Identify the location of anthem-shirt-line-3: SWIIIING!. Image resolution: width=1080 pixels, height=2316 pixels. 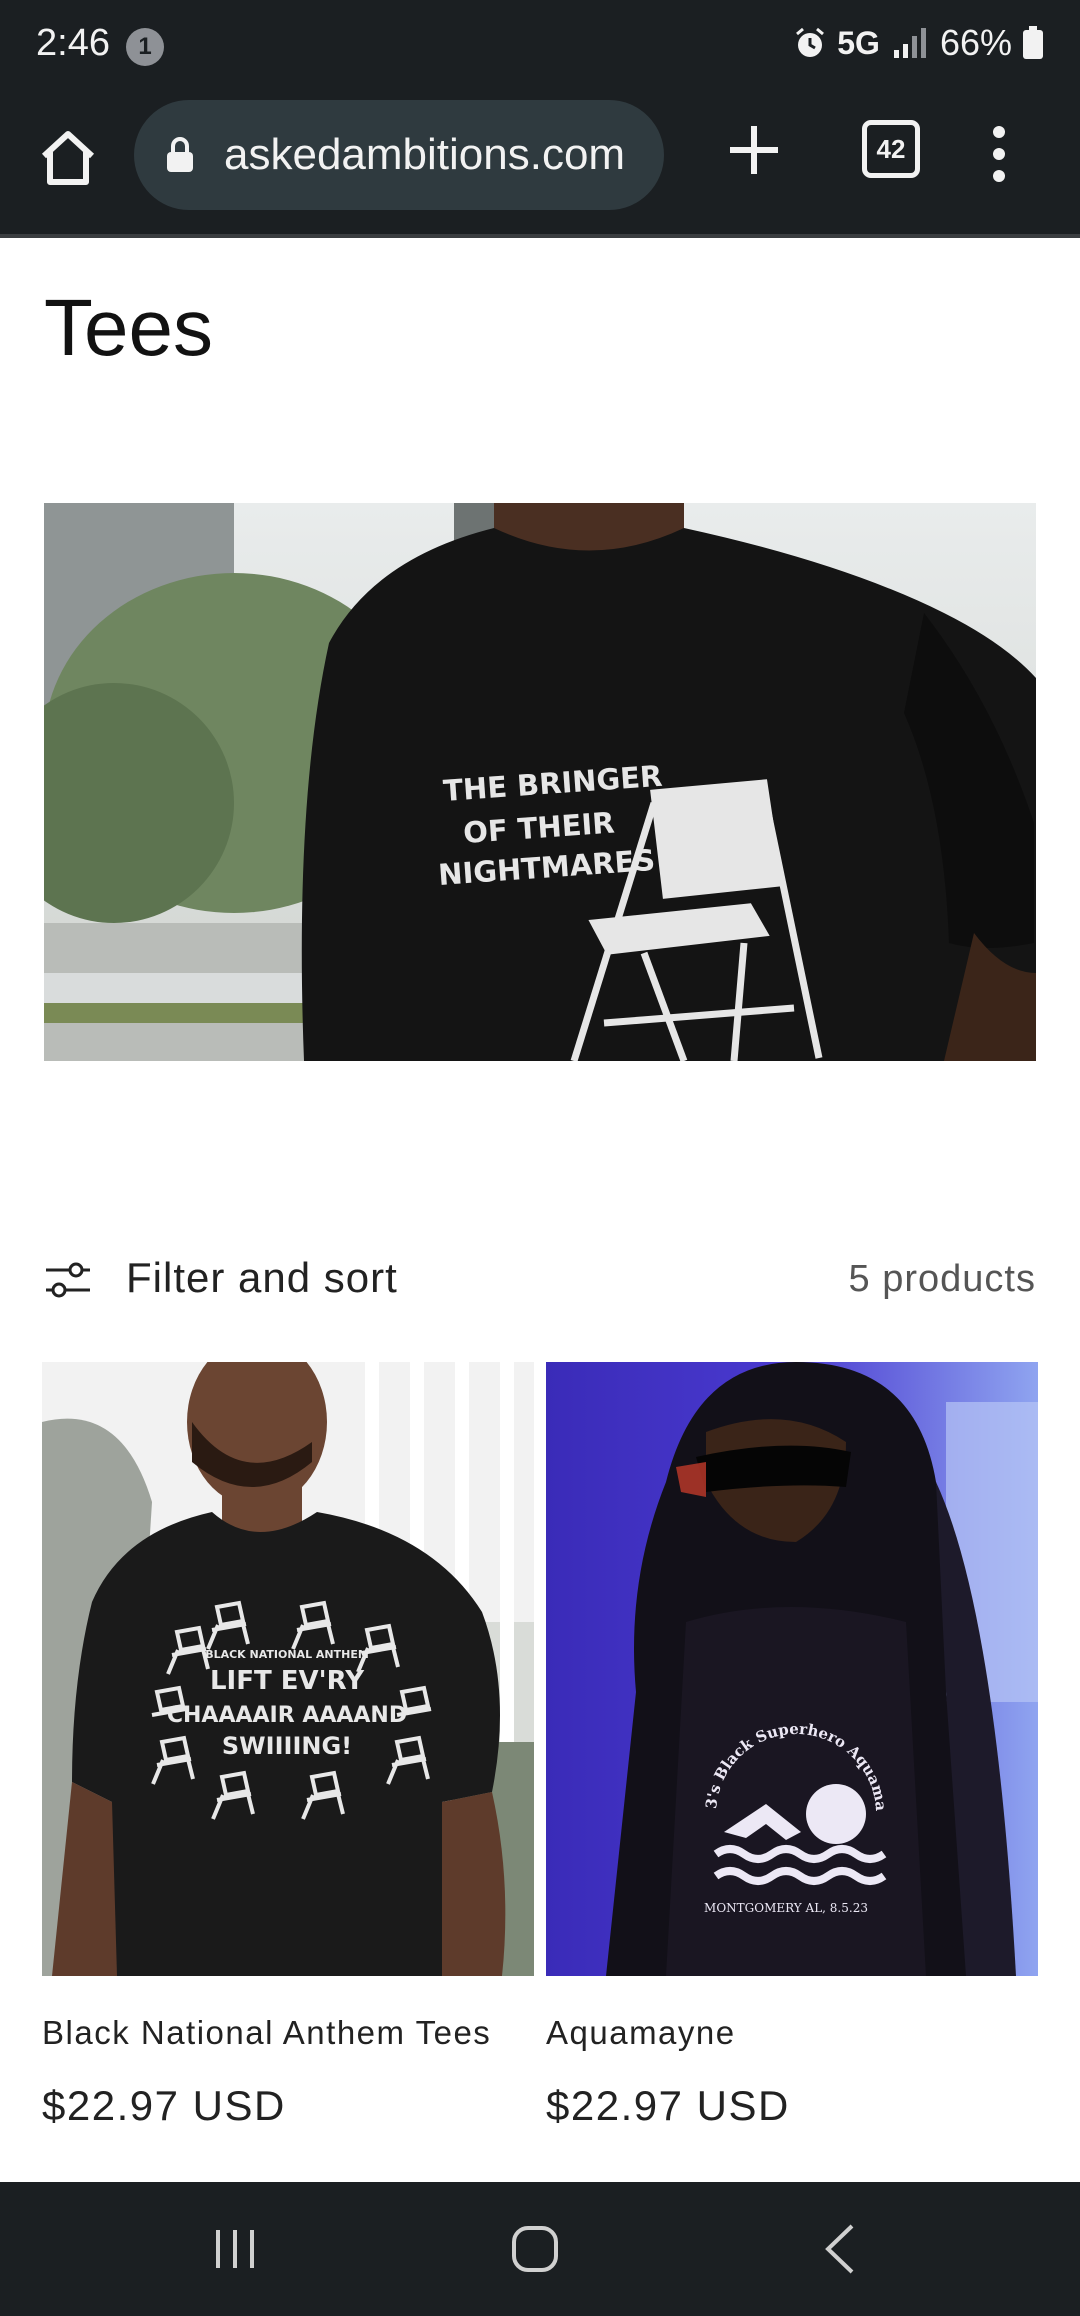
(287, 1746).